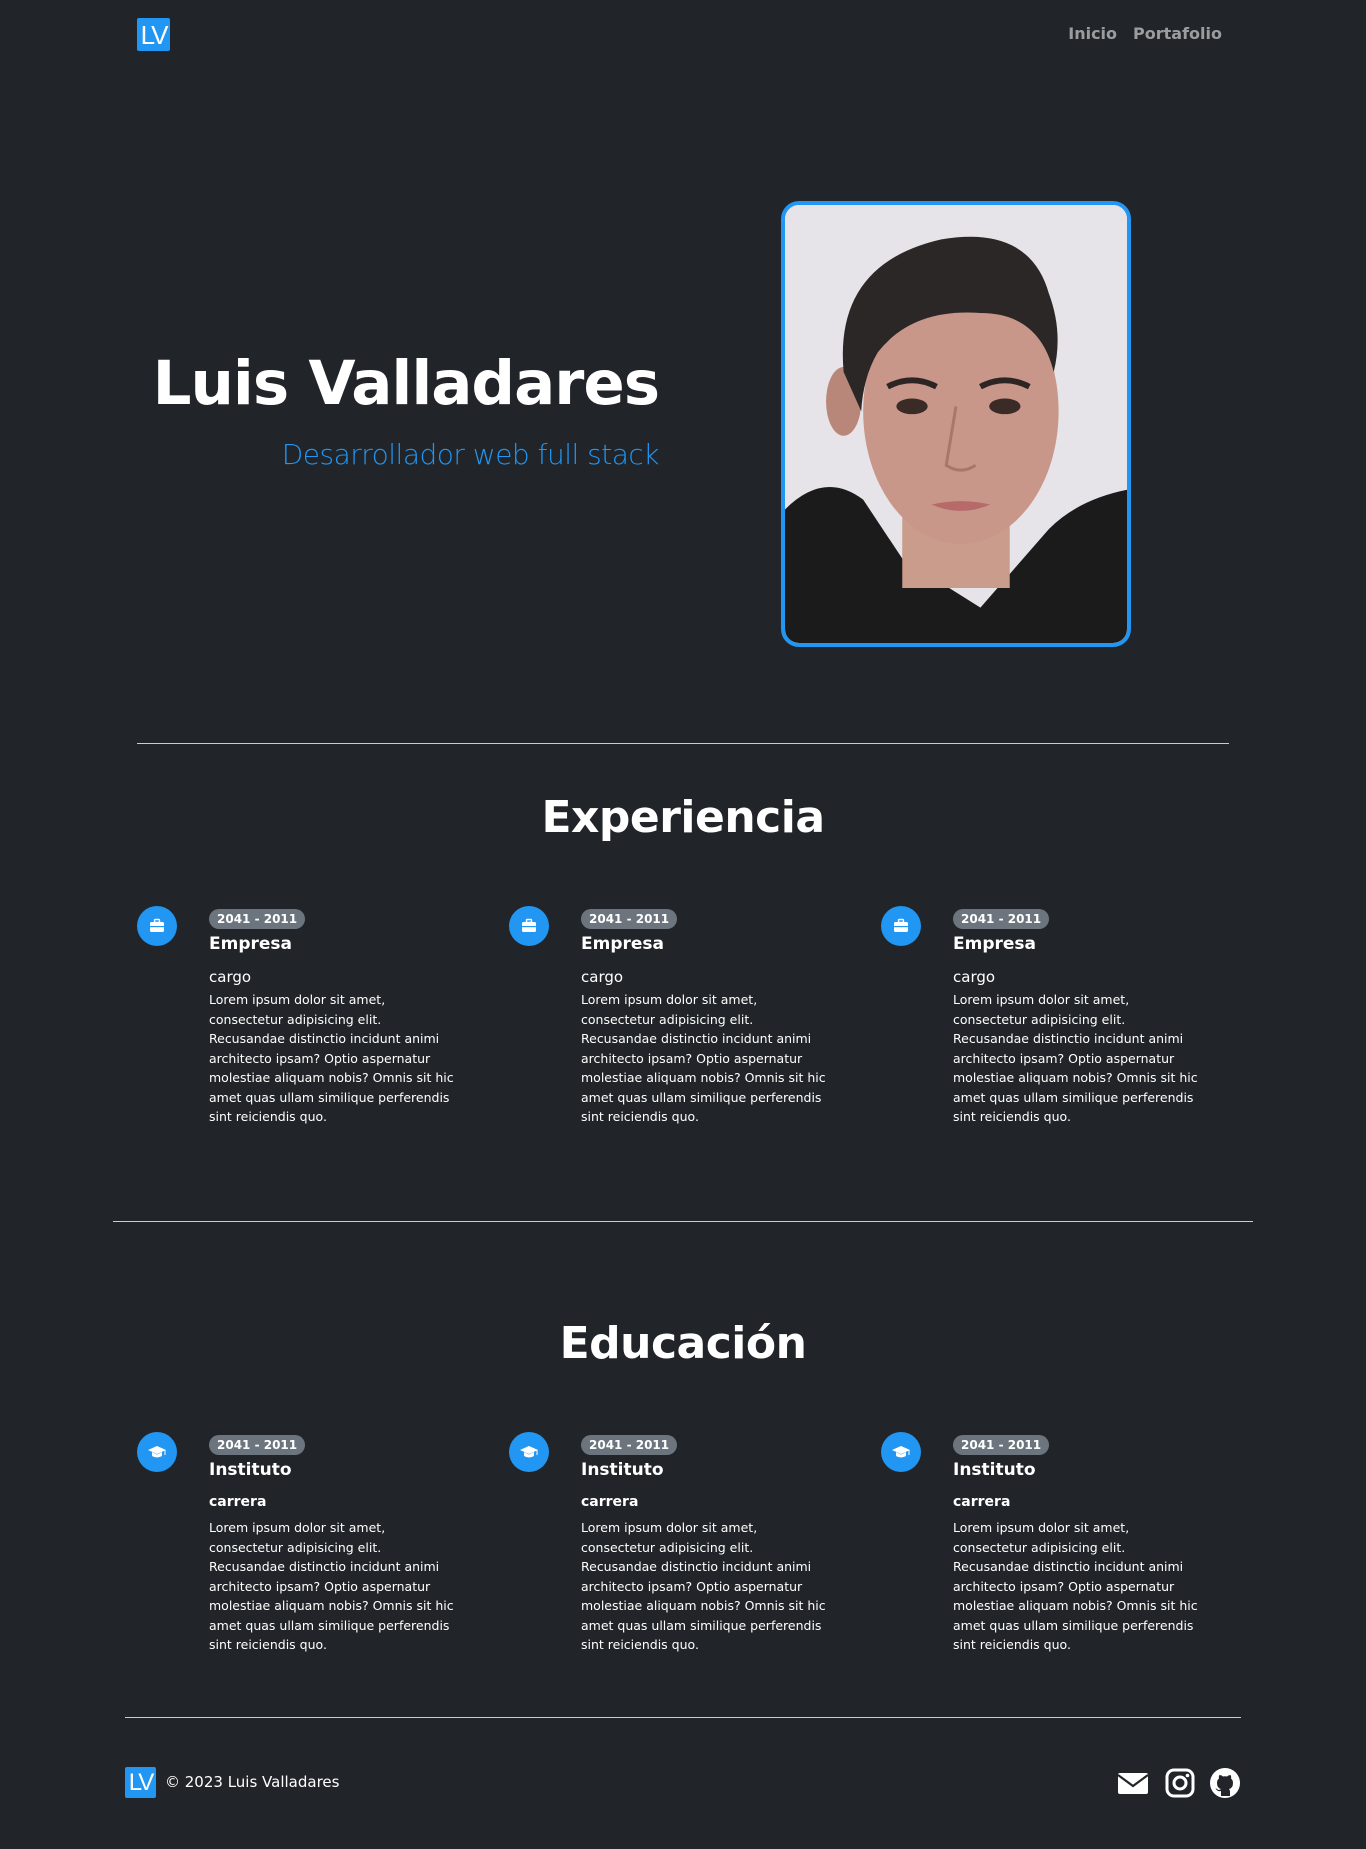  Describe the element at coordinates (683, 35) in the screenshot. I see `navbar: LV Inicio Portafolio` at that location.